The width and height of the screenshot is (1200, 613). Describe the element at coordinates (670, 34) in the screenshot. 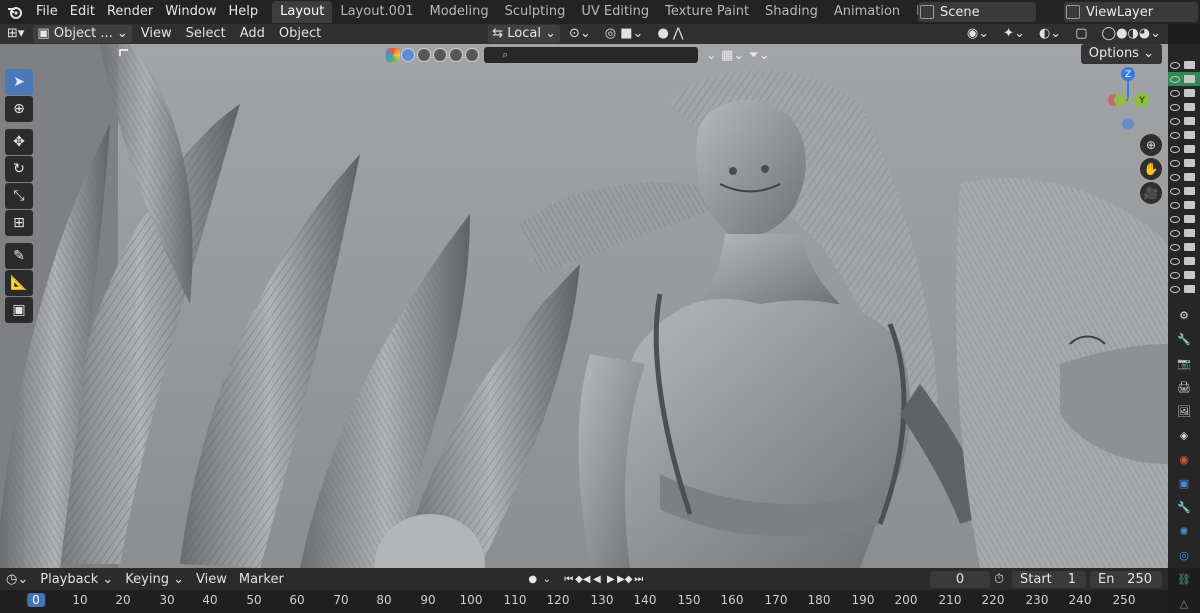

I see `proportional-edit-icon: ● ⋀` at that location.